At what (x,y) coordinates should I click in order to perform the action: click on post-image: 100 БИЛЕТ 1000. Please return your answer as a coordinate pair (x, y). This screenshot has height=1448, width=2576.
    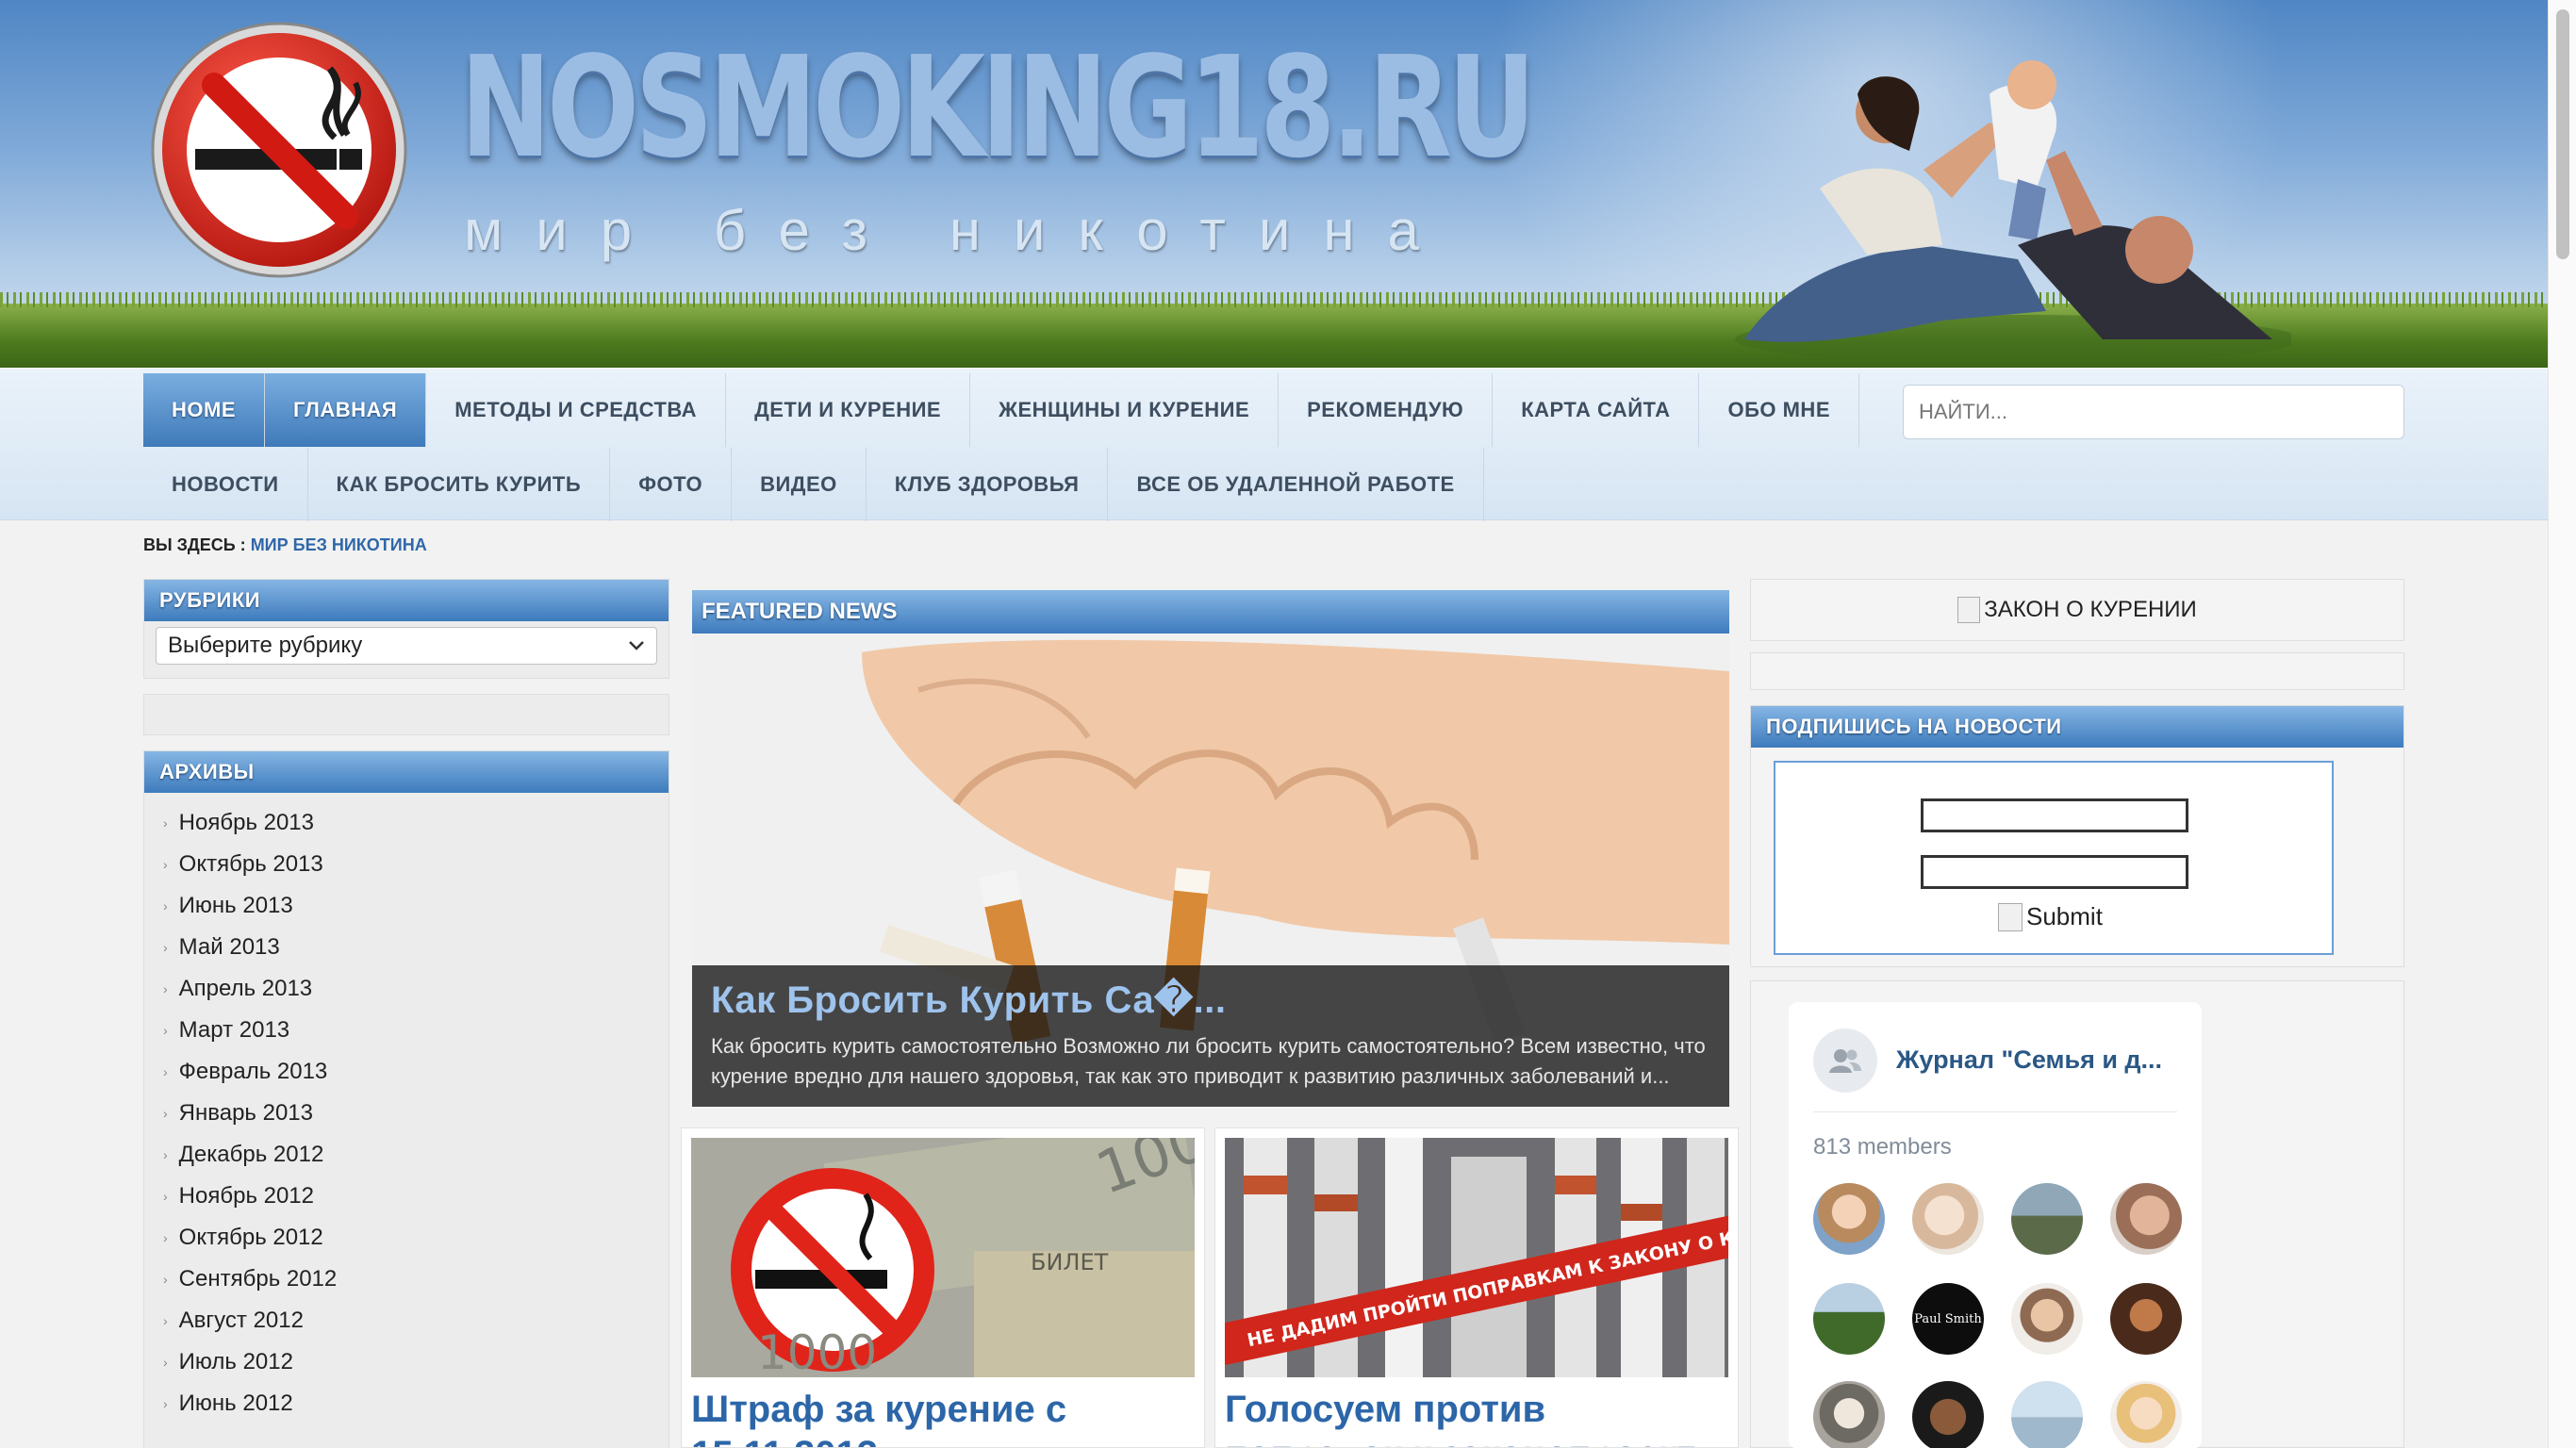
    Looking at the image, I should click on (943, 1257).